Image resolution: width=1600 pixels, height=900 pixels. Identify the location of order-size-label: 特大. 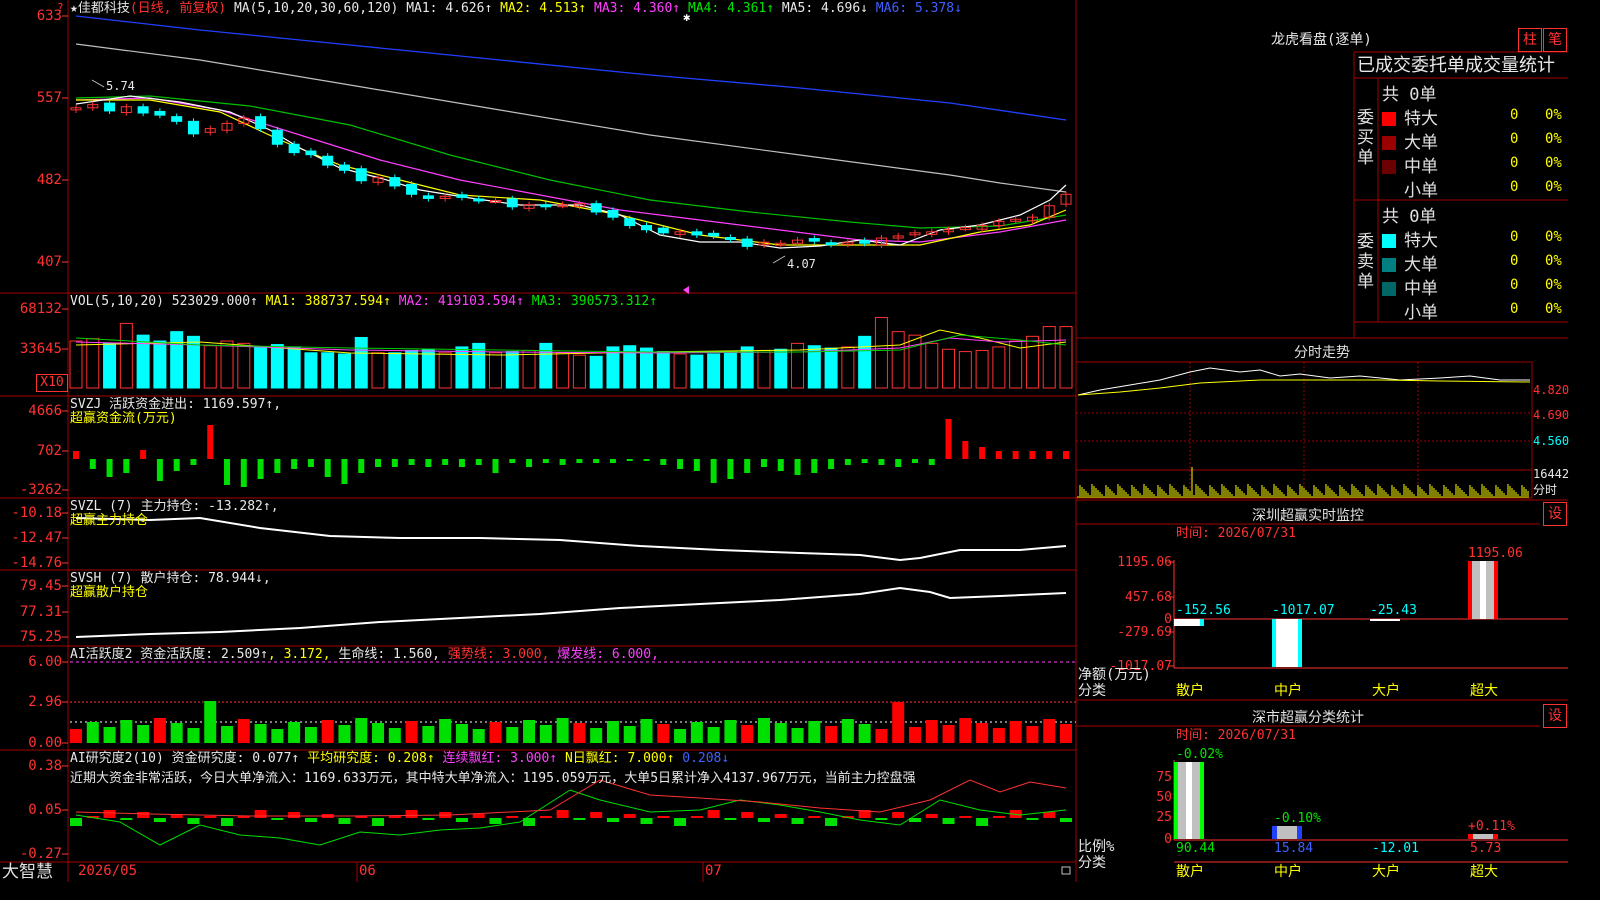
(1421, 241).